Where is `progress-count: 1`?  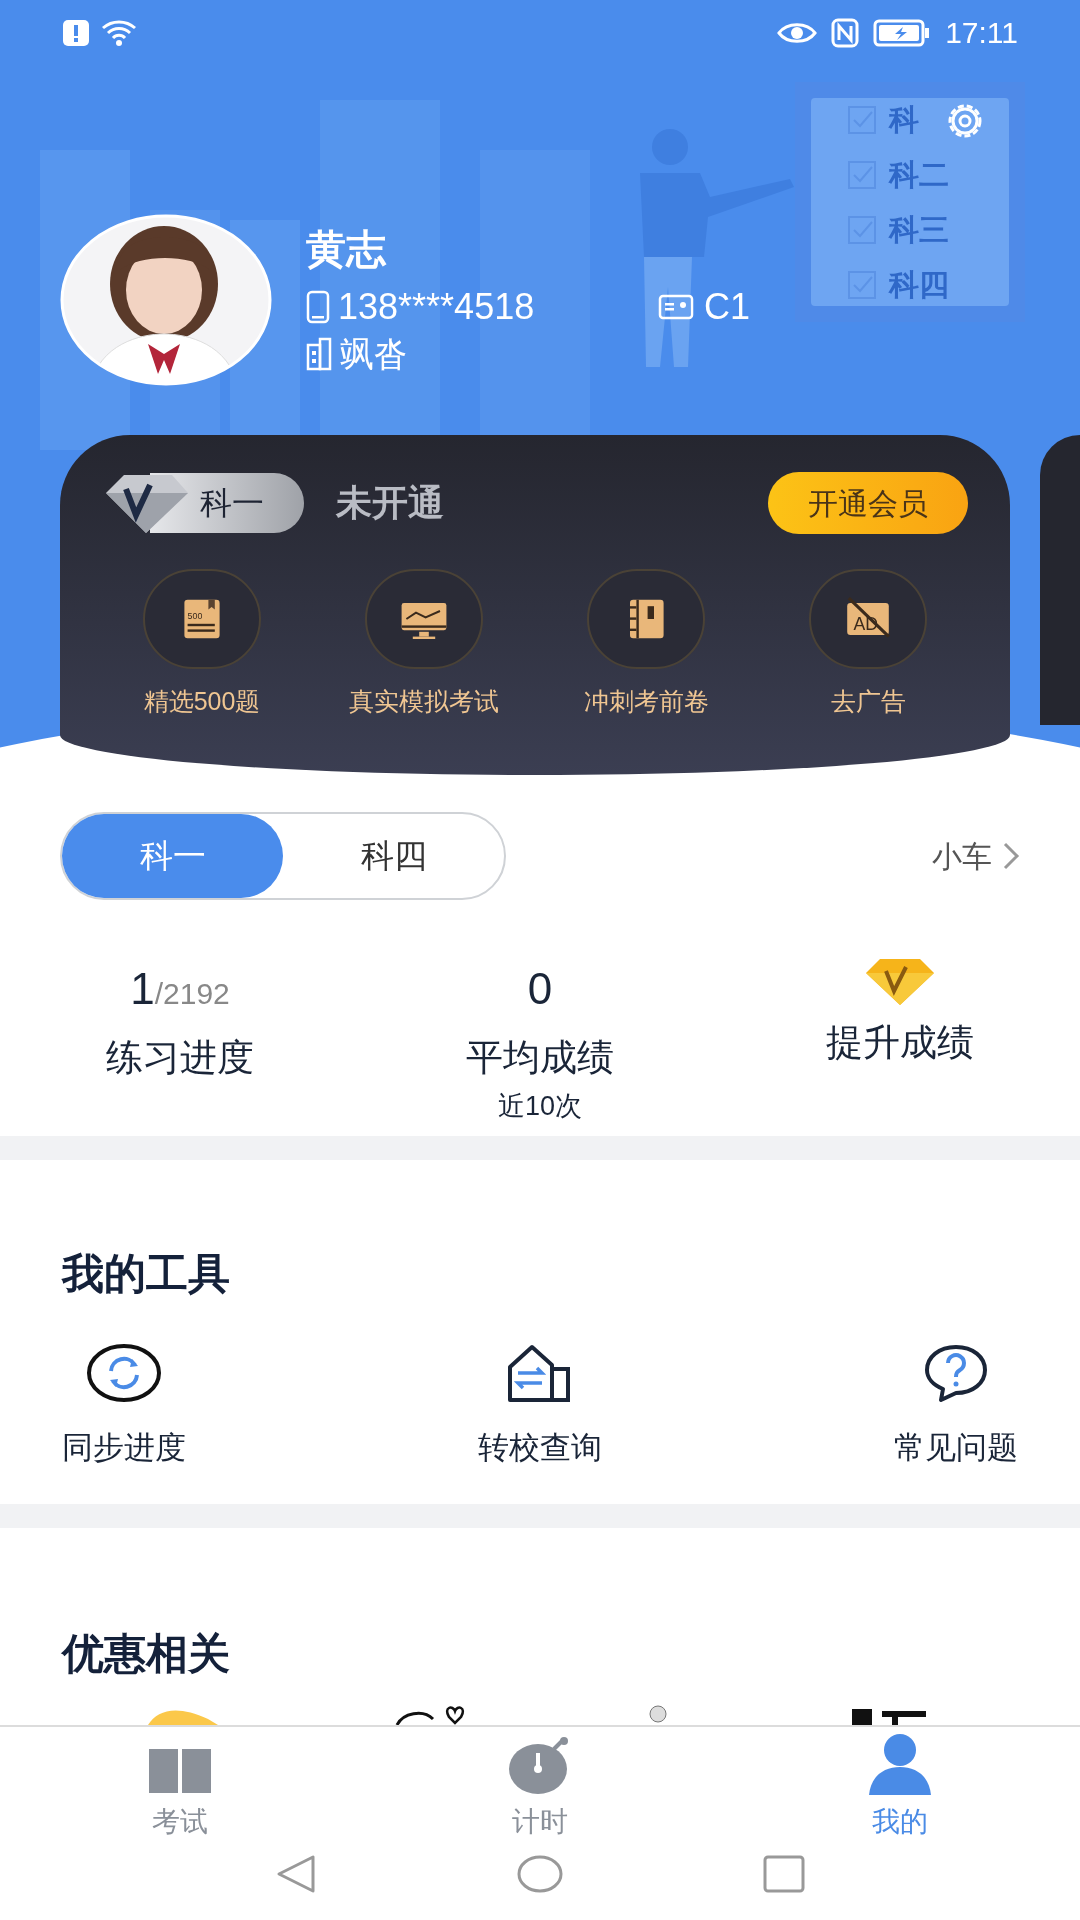
progress-count: 1 is located at coordinates (142, 989).